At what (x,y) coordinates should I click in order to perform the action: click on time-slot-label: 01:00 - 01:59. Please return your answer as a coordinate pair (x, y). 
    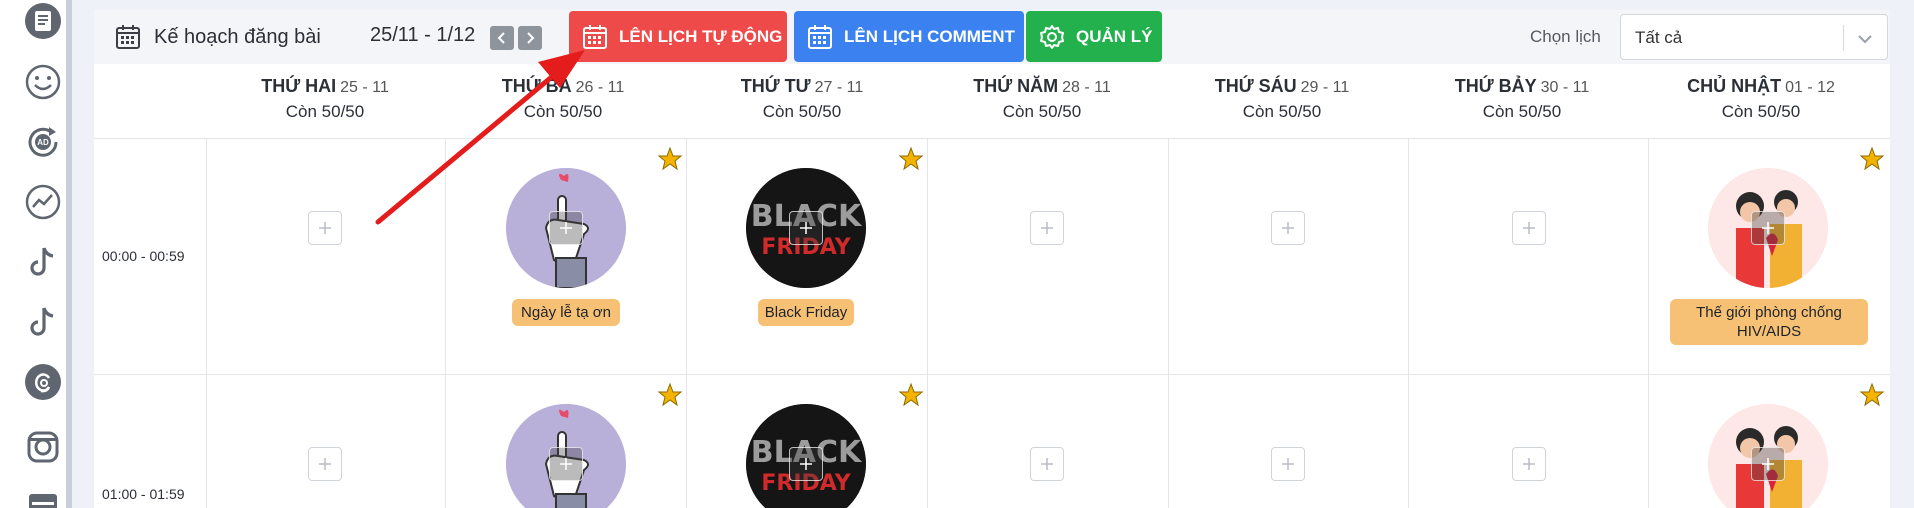
    Looking at the image, I should click on (143, 494).